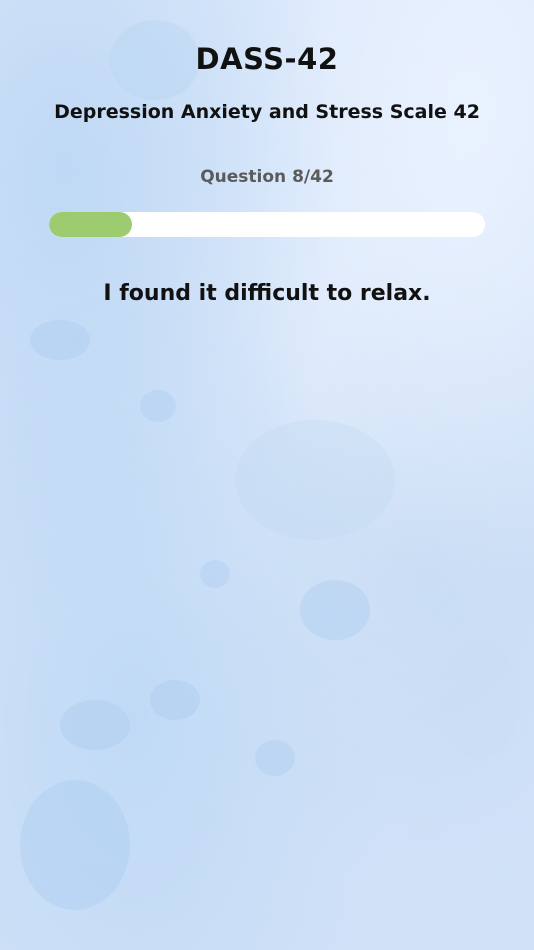  What do you see at coordinates (267, 112) in the screenshot?
I see `app-subtitle: Depression Anxiety and Stress Scale 42` at bounding box center [267, 112].